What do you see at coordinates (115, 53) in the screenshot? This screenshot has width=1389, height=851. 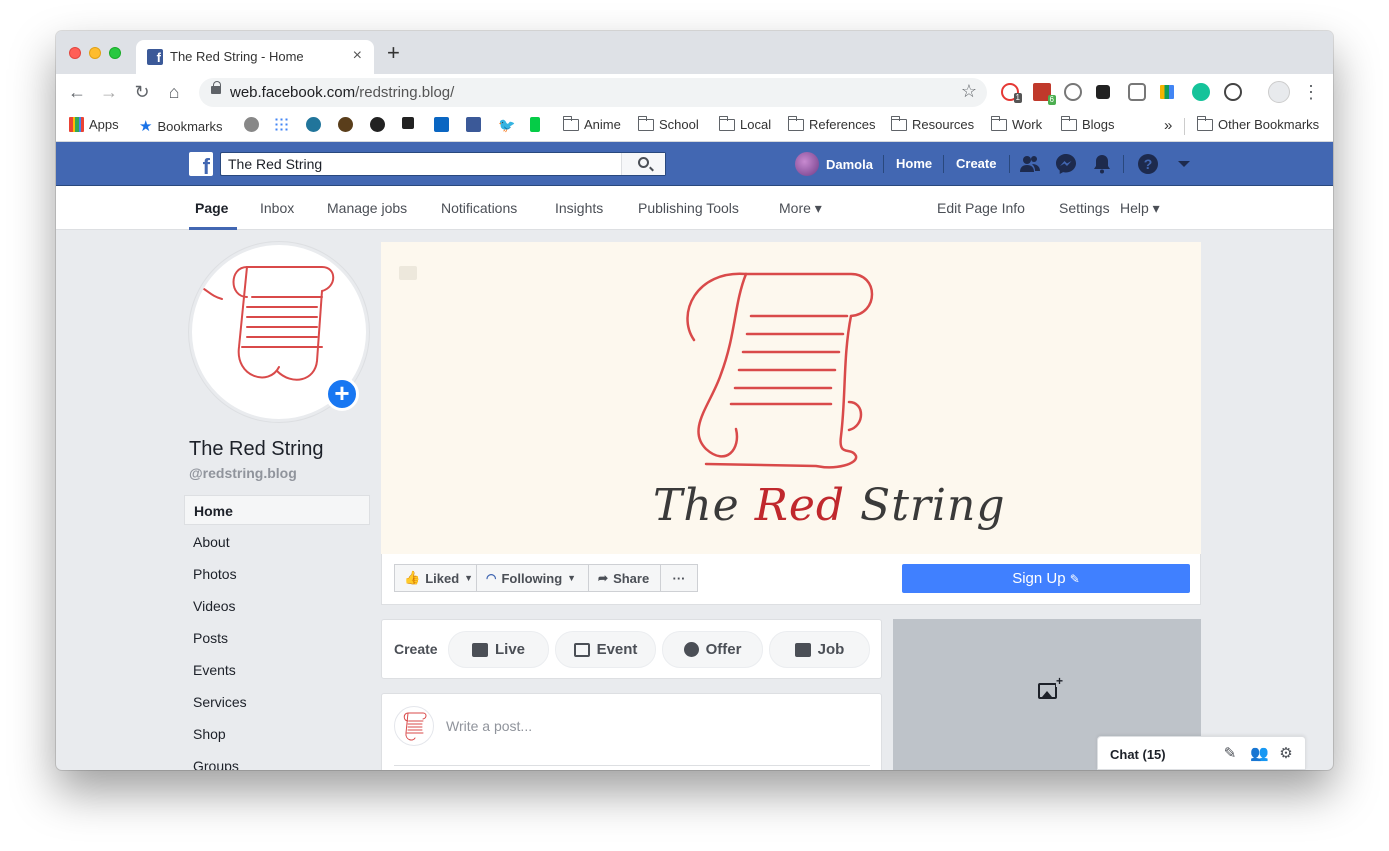 I see `maximize-window-button` at bounding box center [115, 53].